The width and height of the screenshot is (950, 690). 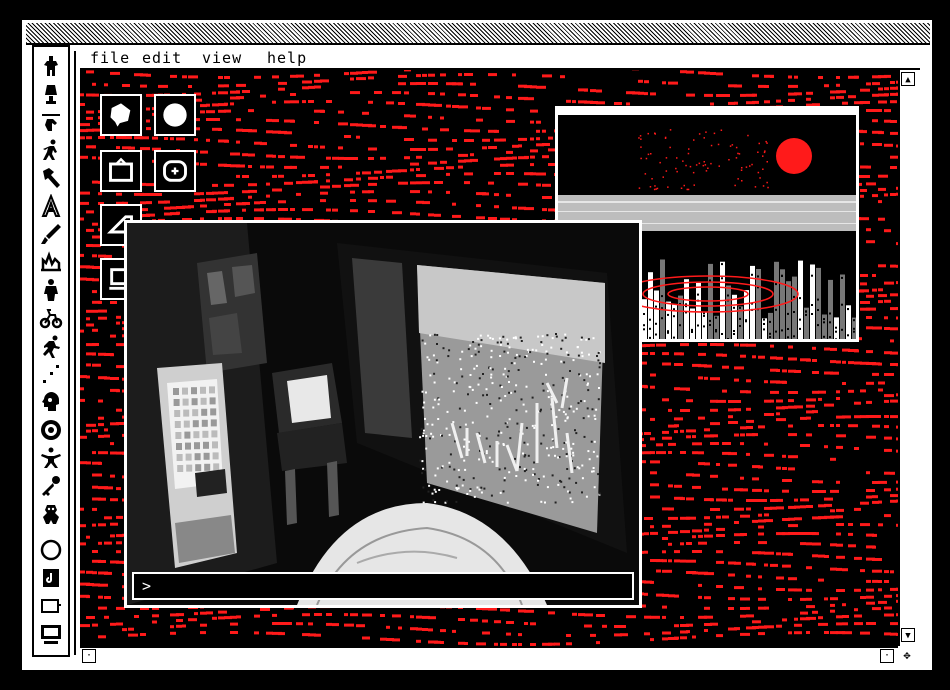 What do you see at coordinates (478, 34) in the screenshot?
I see `title-bar` at bounding box center [478, 34].